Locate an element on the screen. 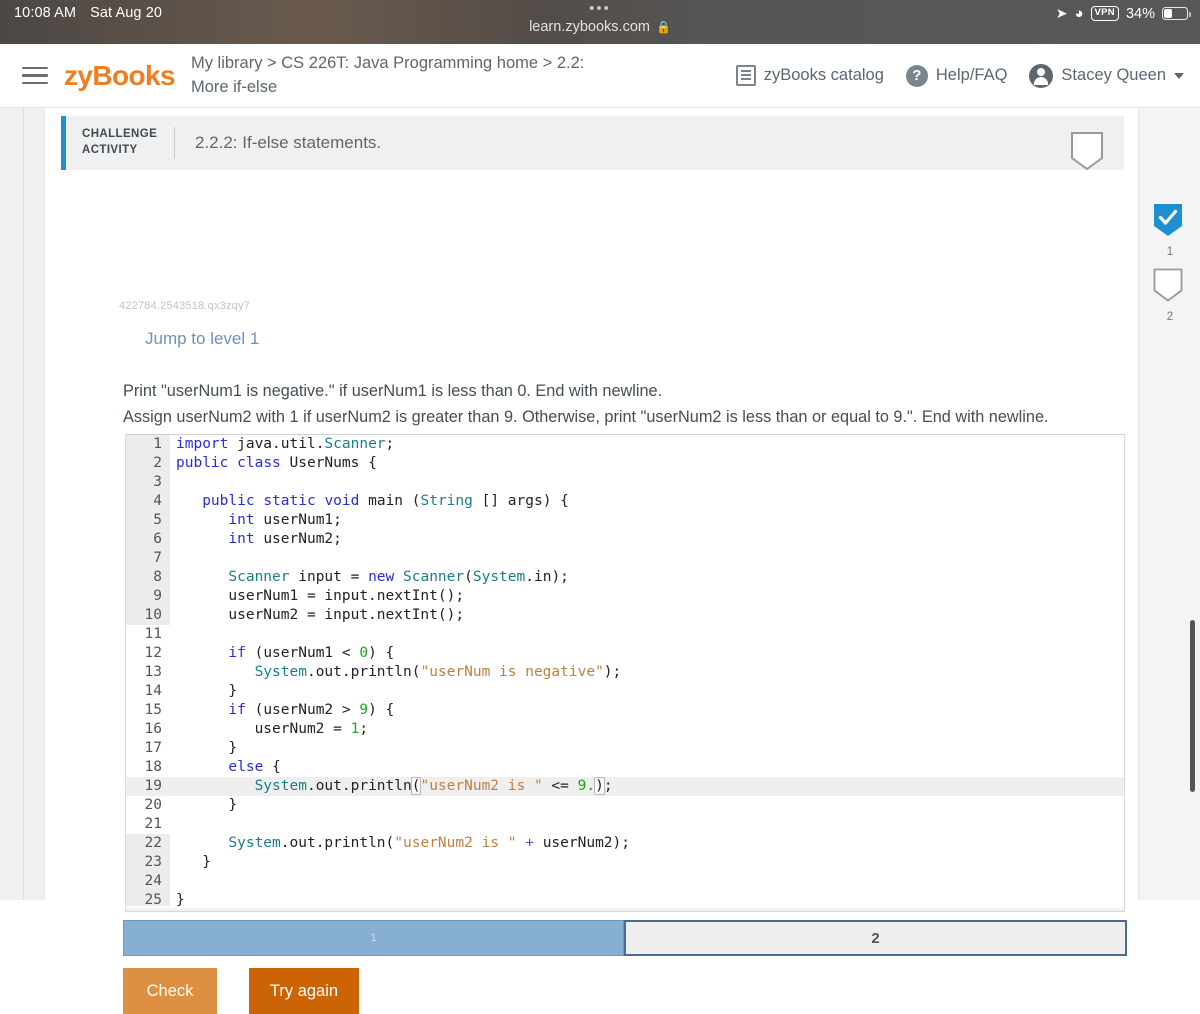 This screenshot has width=1200, height=1014. status-time: 10:08 AM is located at coordinates (45, 13).